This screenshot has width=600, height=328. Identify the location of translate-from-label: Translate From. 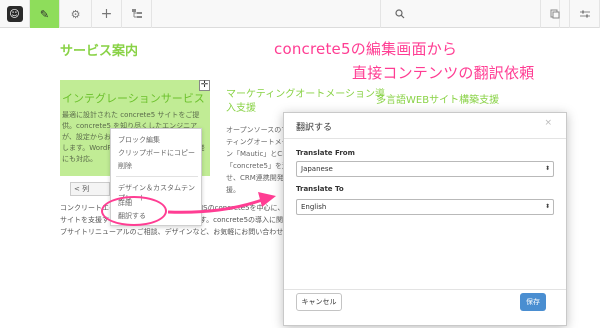
(325, 153).